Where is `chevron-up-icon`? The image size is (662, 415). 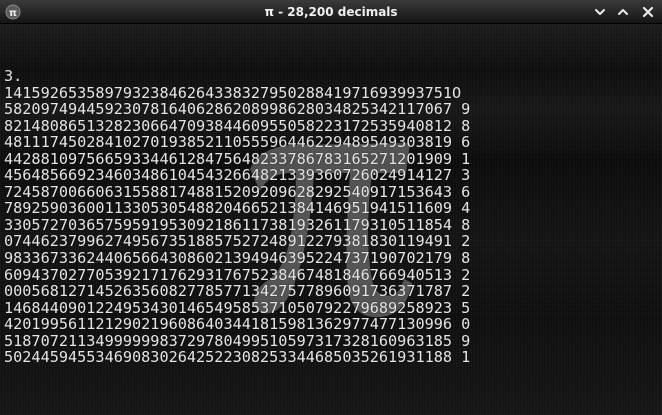
chevron-up-icon is located at coordinates (623, 12).